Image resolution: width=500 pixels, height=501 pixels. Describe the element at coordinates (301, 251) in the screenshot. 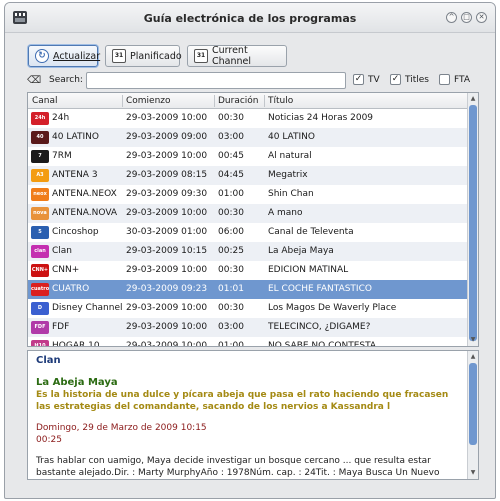

I see `title-cell: La Abeja Maya` at that location.